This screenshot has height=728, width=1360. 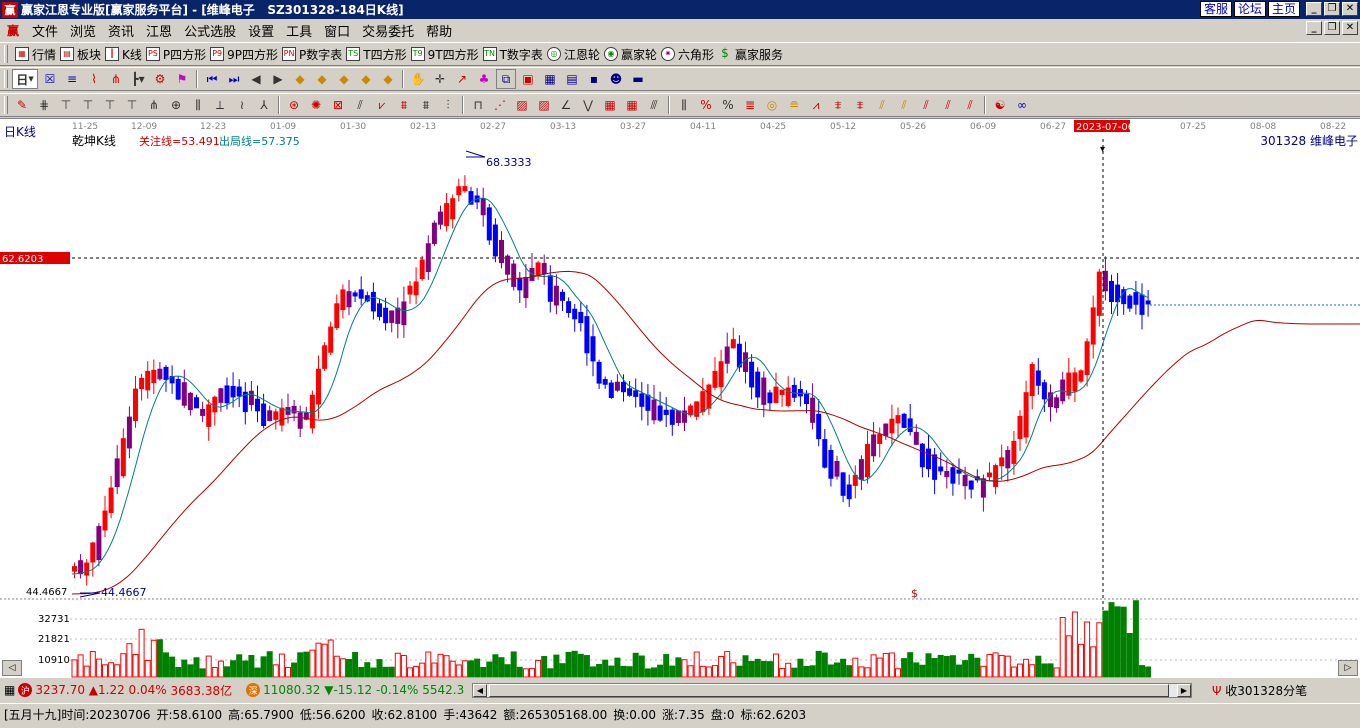 I want to click on calendar-icon: ▣, so click(x=528, y=79).